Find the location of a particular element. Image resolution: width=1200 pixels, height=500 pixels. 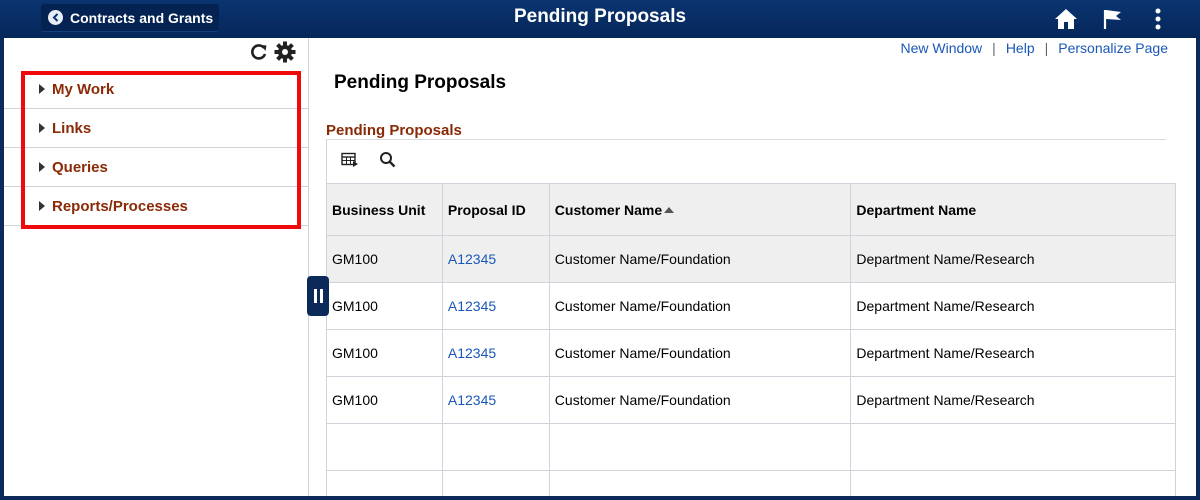

page-heading: Pending Proposals is located at coordinates (420, 82).